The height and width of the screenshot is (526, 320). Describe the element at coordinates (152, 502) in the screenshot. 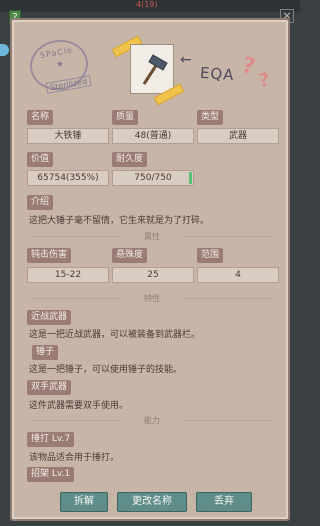

I see `rename-button: 更改名称` at that location.